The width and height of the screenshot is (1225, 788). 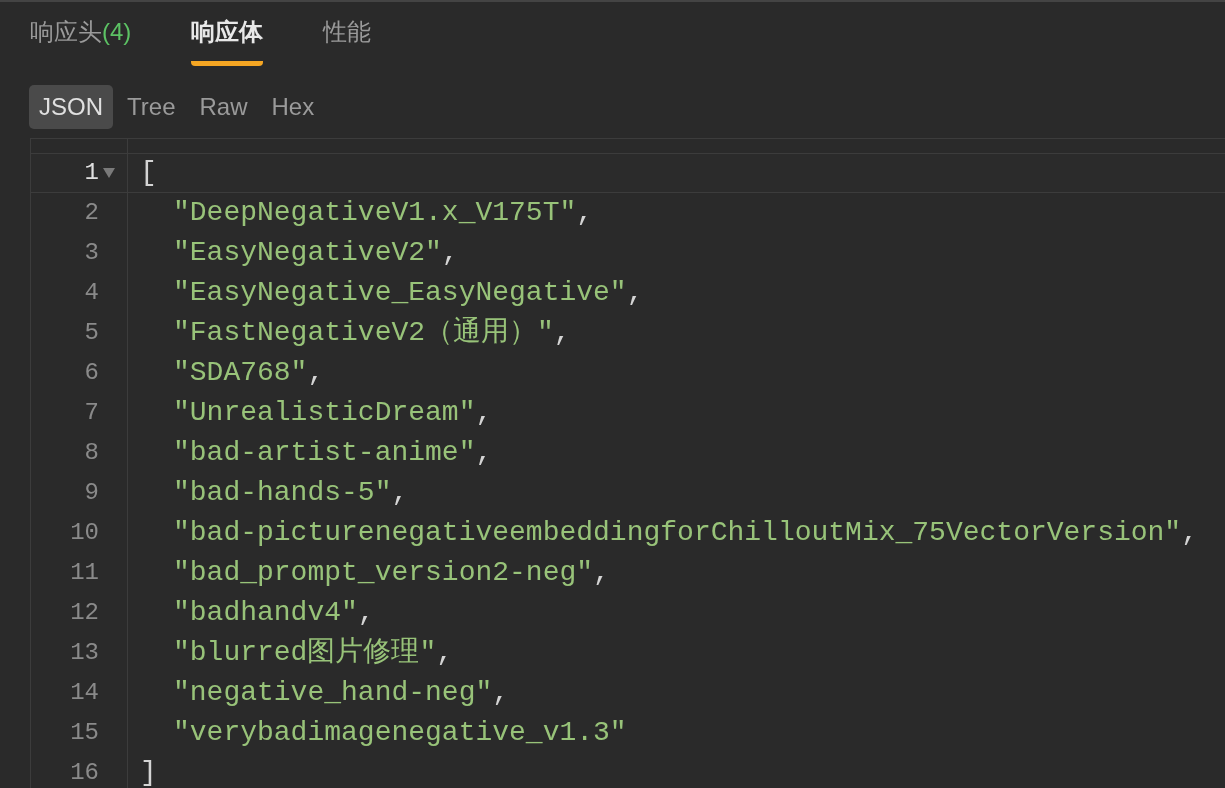 I want to click on code-text: "blurred图片修理",, so click(x=313, y=652).